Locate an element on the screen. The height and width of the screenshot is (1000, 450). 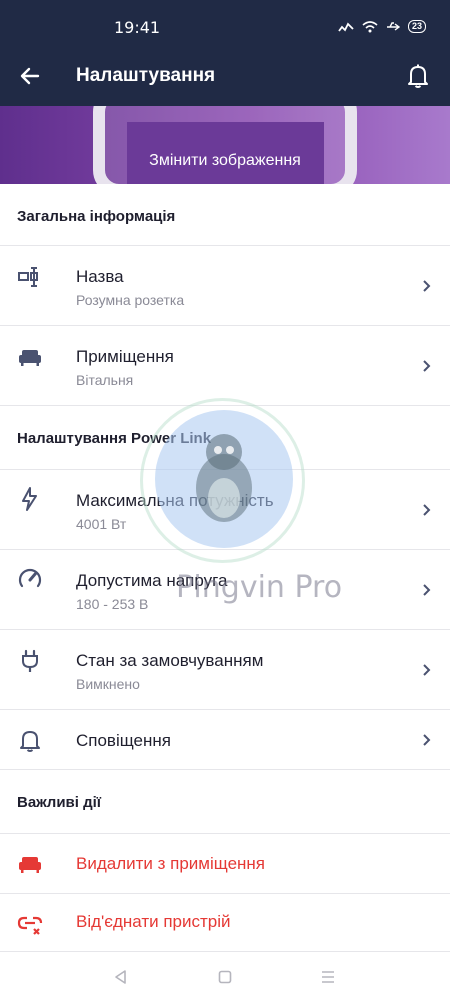
section-header-power-link: Налаштування Power Link is located at coordinates (225, 438).